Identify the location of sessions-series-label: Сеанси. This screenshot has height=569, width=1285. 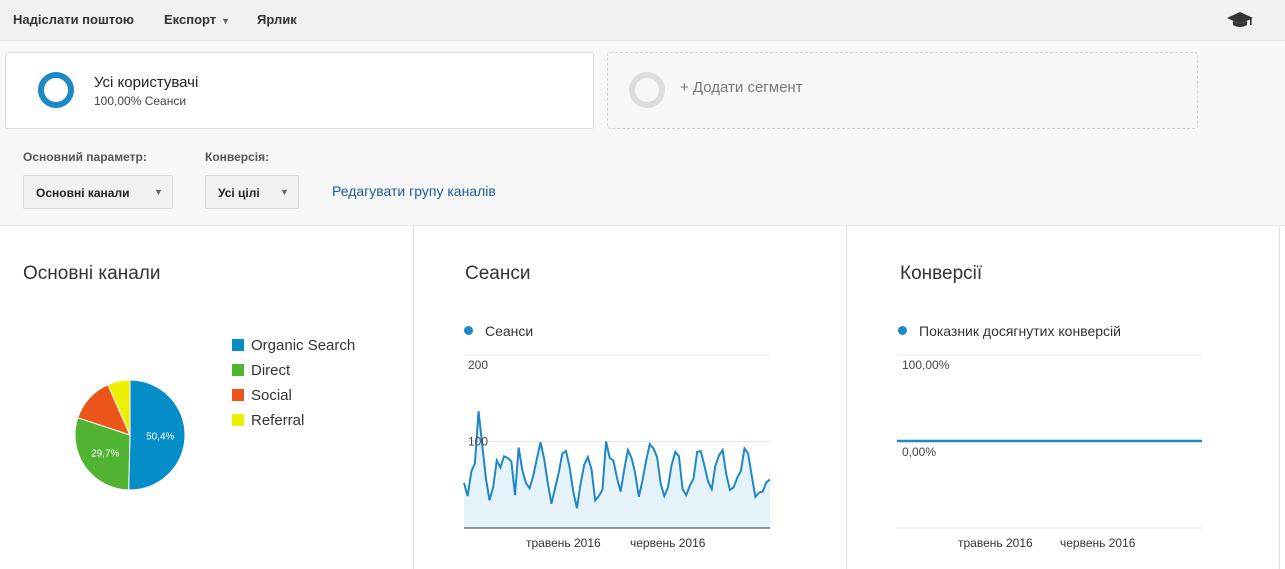
(498, 331).